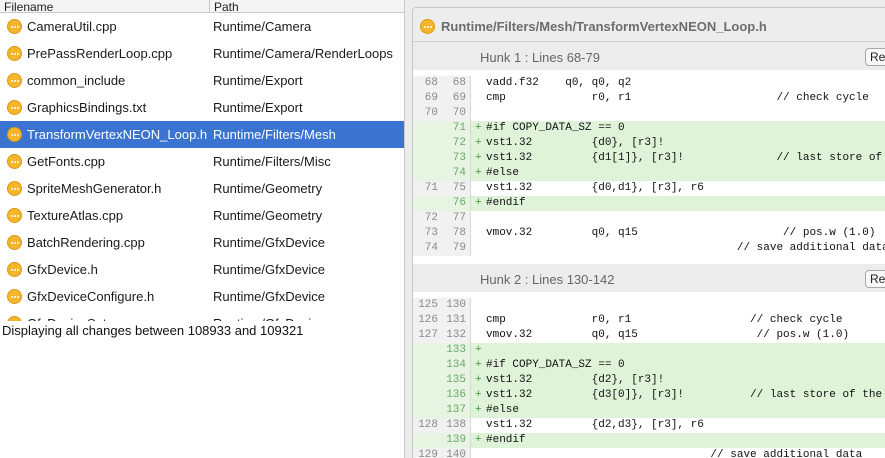  I want to click on new-line-number: 137, so click(456, 410).